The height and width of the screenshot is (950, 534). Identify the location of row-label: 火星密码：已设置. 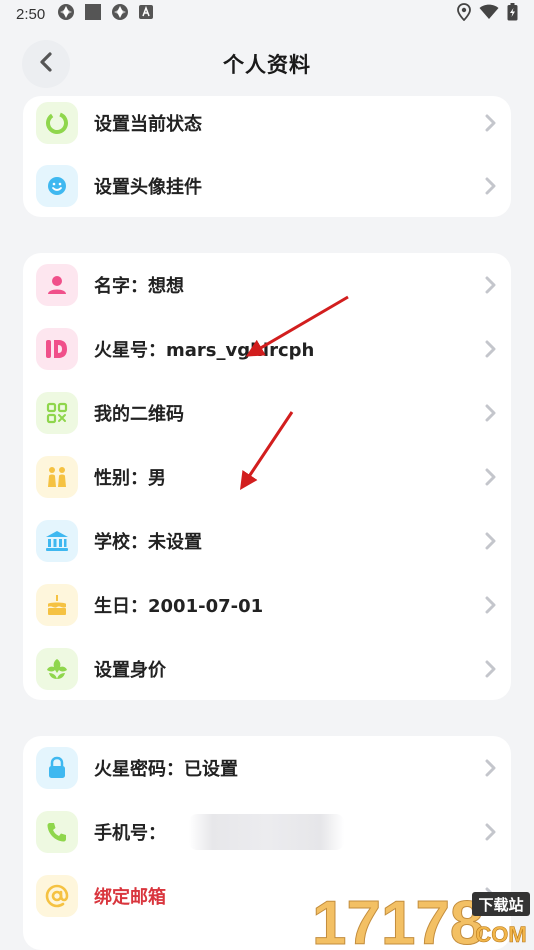
(166, 769).